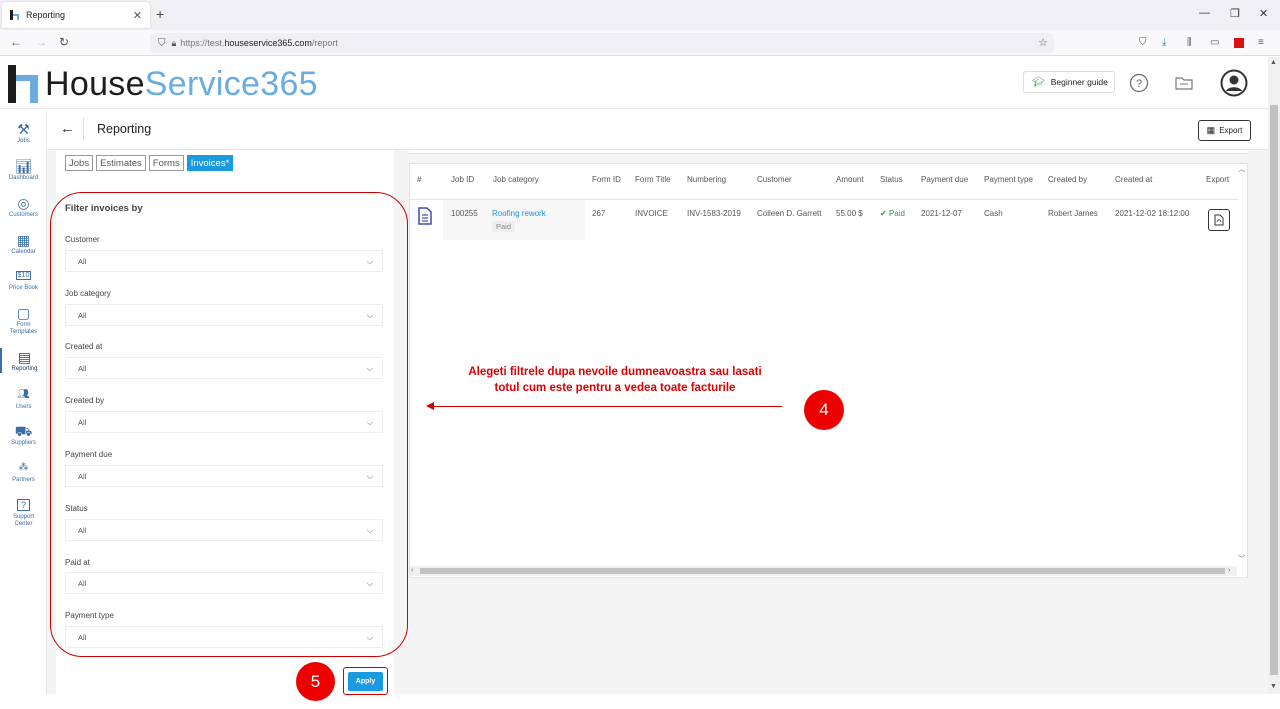 The width and height of the screenshot is (1280, 709). Describe the element at coordinates (23, 203) in the screenshot. I see `customers-icon: ◎` at that location.